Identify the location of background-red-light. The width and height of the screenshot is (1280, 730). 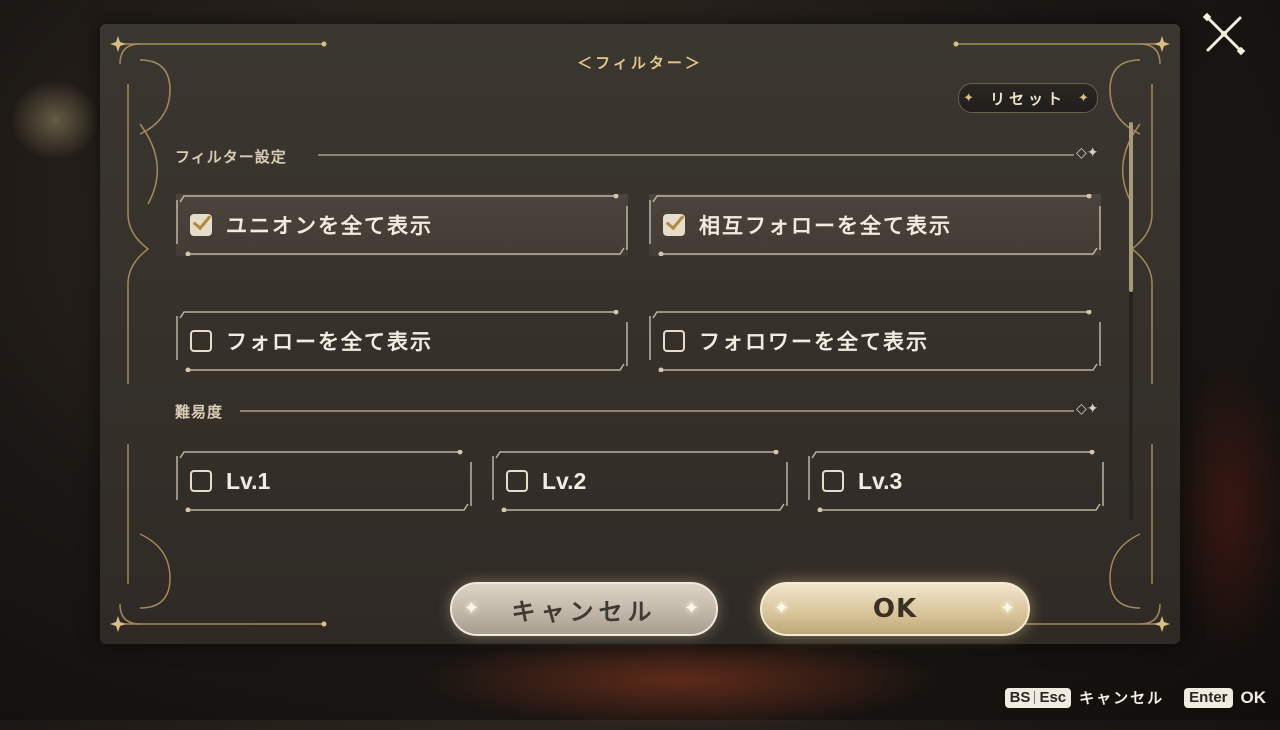
(1225, 510).